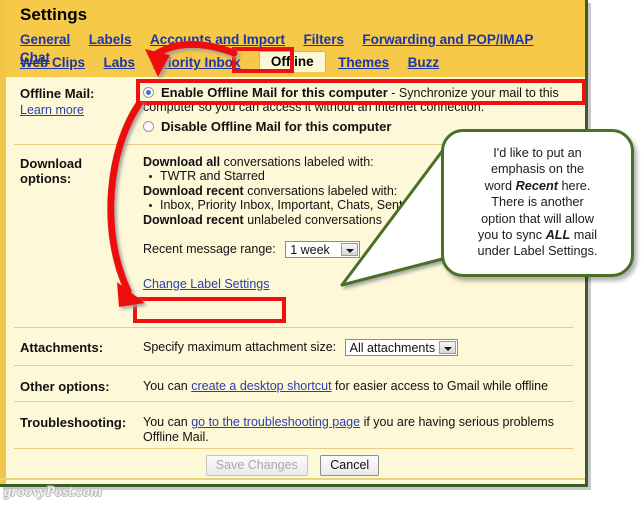 The height and width of the screenshot is (508, 644). Describe the element at coordinates (209, 248) in the screenshot. I see `recent-message-range-label: Recent message range:` at that location.